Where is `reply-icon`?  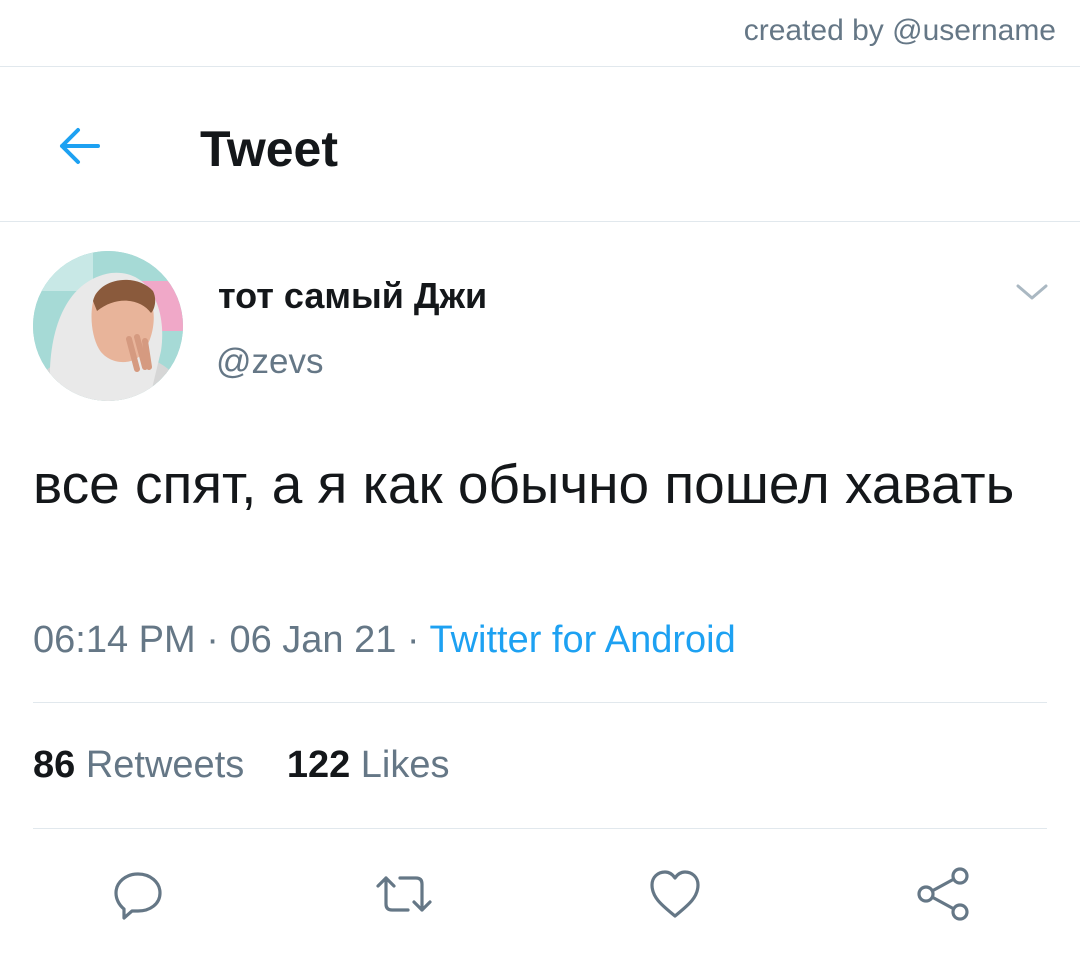
reply-icon is located at coordinates (138, 896).